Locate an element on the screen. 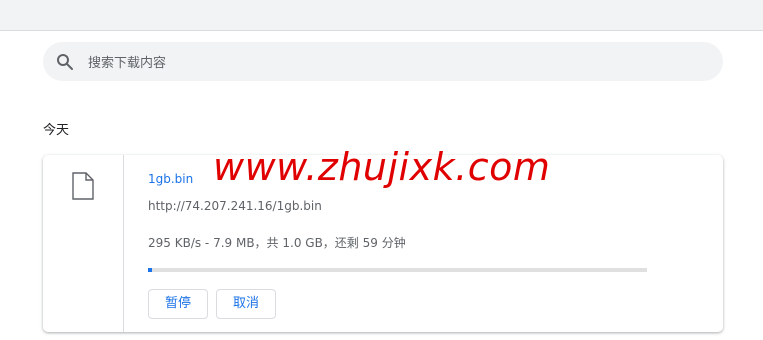 Image resolution: width=763 pixels, height=340 pixels. file-name-link: 1gb.bin is located at coordinates (170, 179).